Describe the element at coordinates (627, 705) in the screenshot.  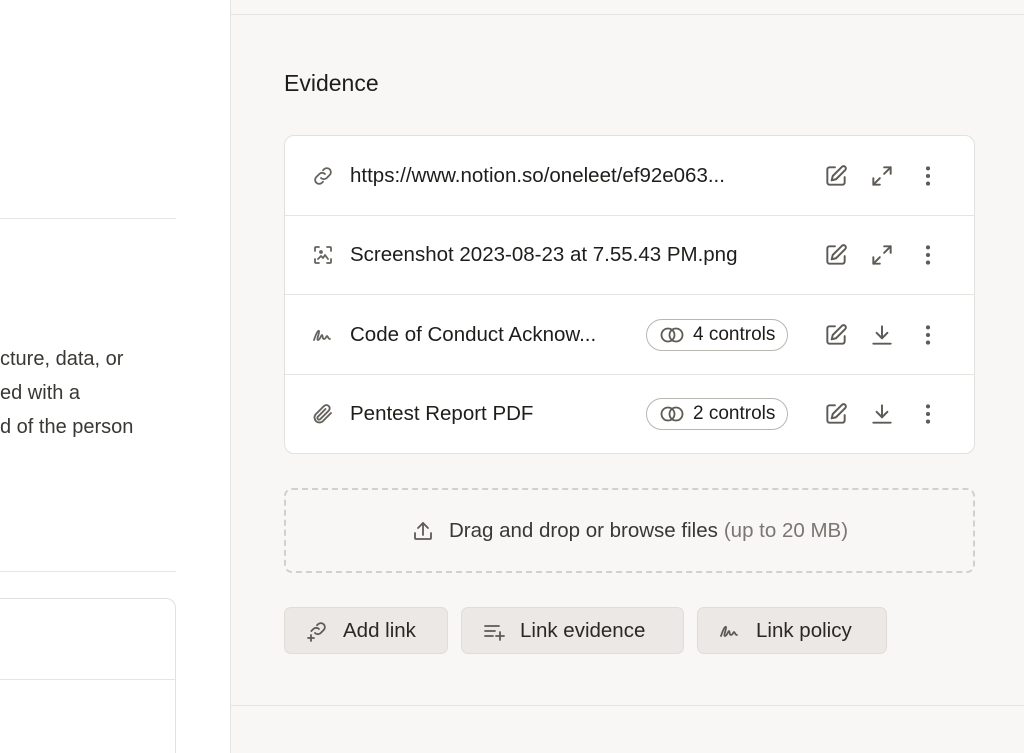
I see `panel-bottom-divider` at that location.